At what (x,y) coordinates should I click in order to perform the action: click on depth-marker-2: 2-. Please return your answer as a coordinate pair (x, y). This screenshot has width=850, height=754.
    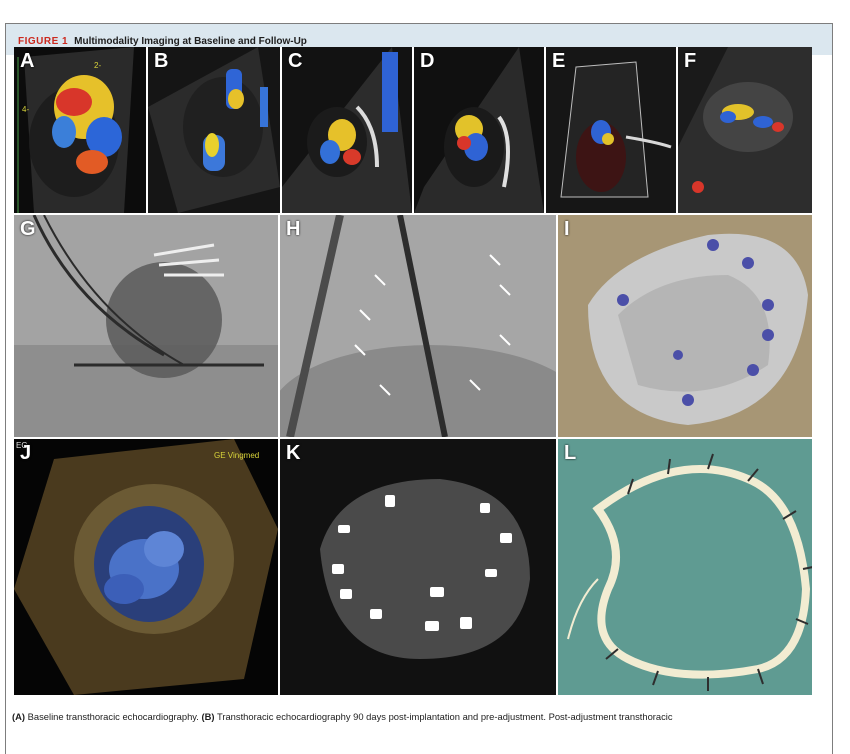
    Looking at the image, I should click on (98, 65).